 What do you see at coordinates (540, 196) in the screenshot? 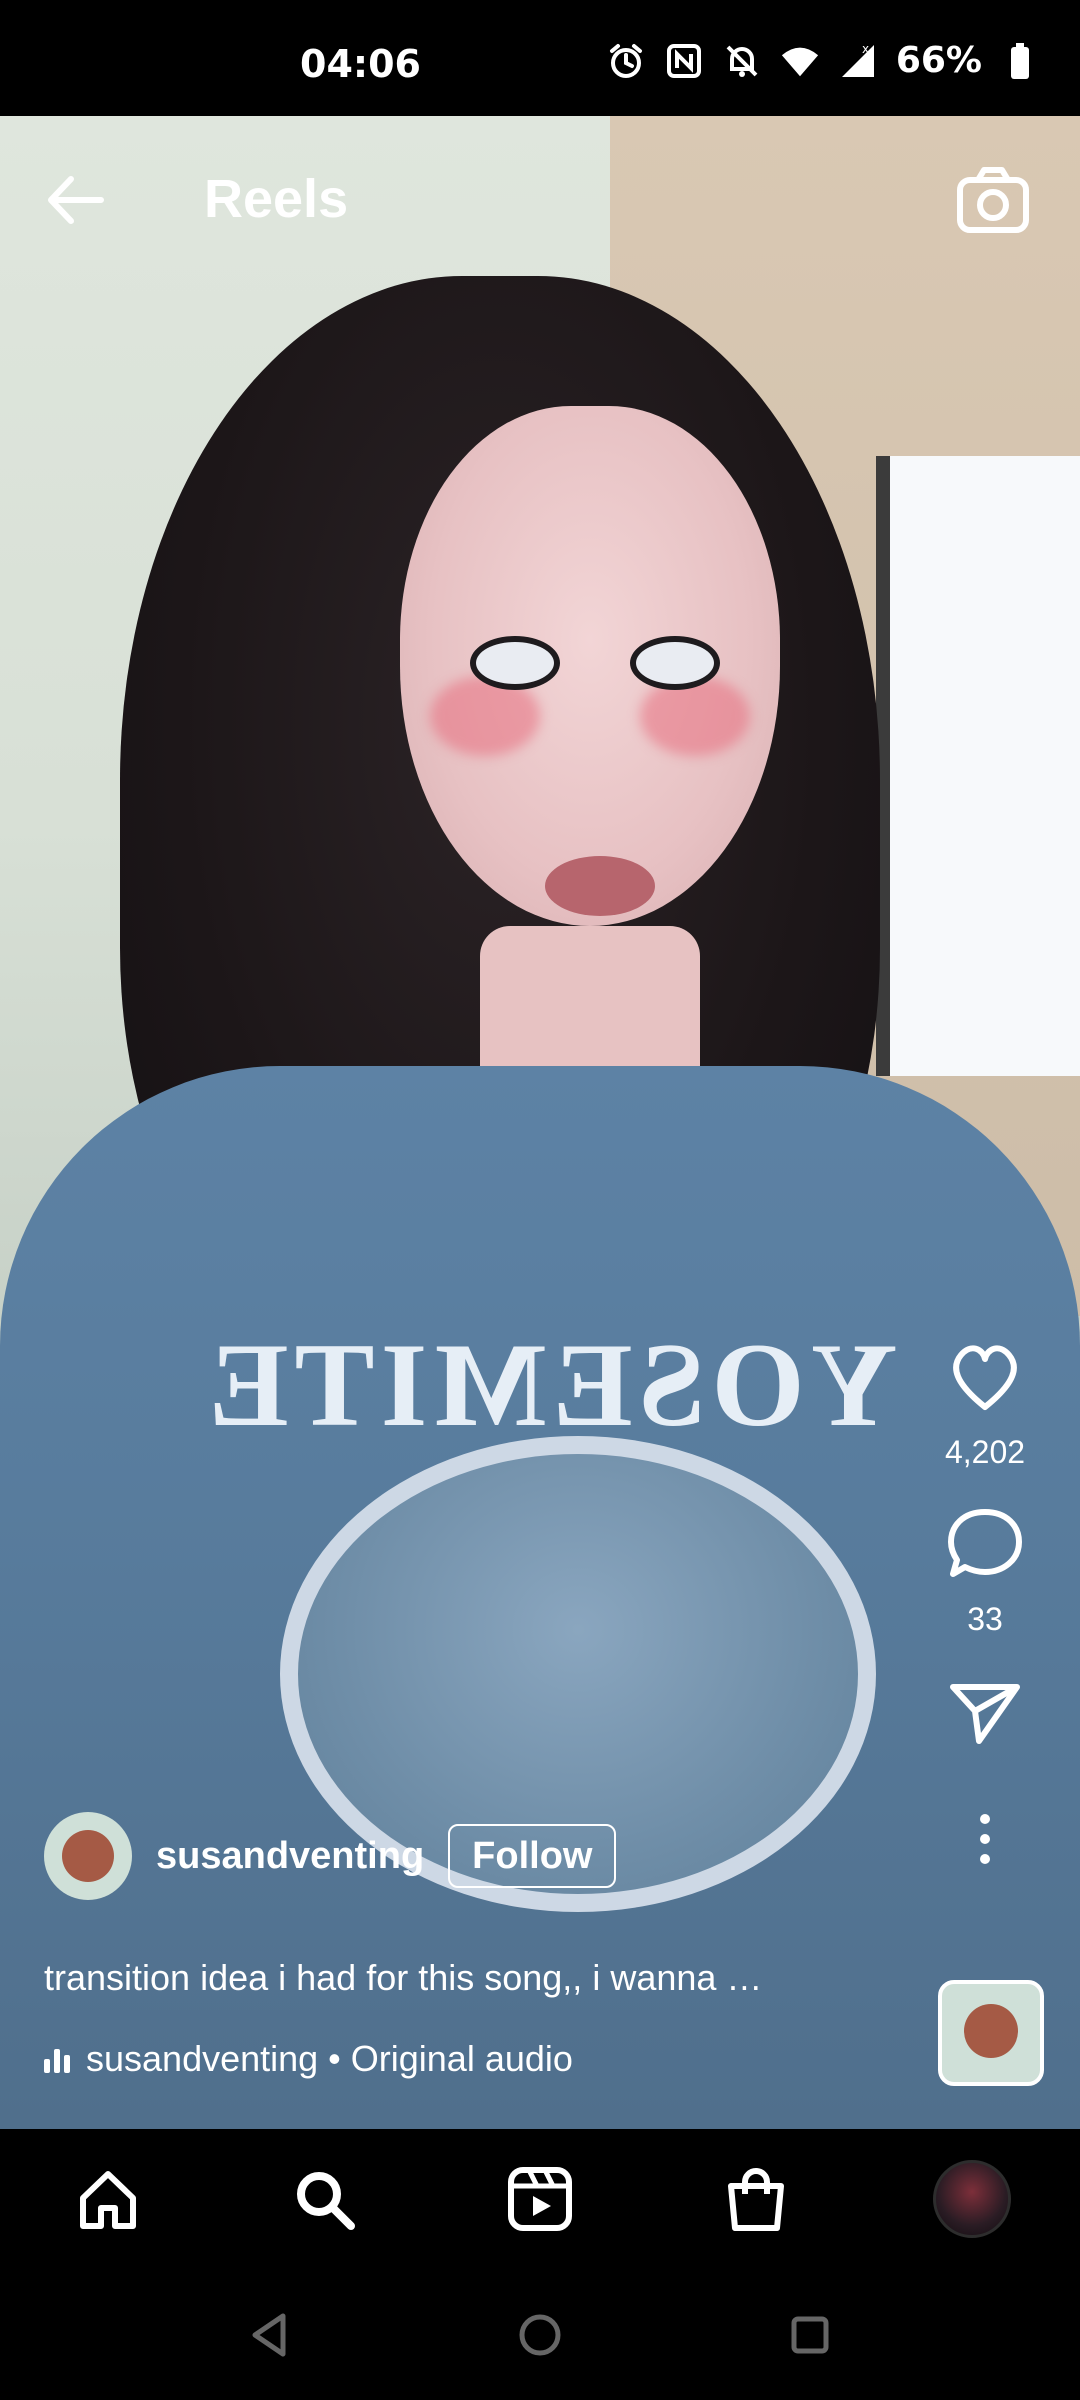
I see `top-bar: Reels` at bounding box center [540, 196].